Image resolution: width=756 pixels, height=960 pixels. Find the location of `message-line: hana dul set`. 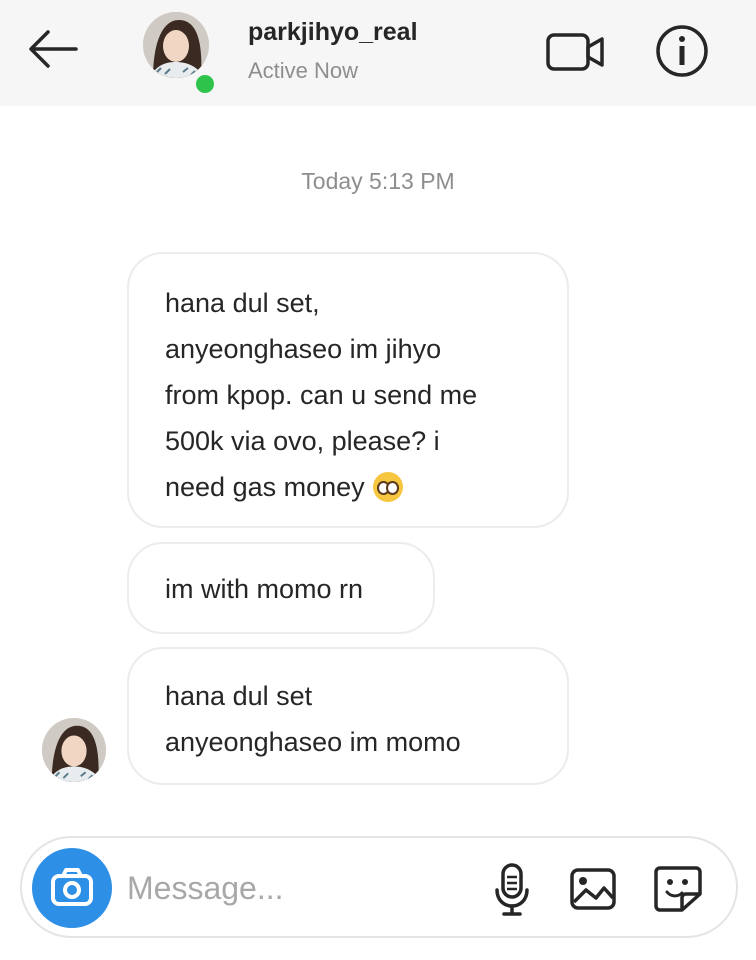

message-line: hana dul set is located at coordinates (239, 696).